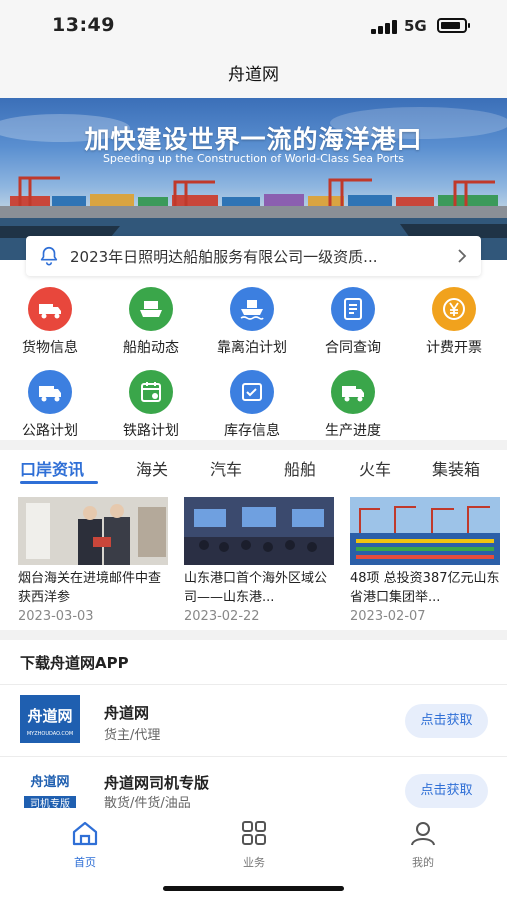 This screenshot has width=507, height=900. What do you see at coordinates (50, 392) in the screenshot?
I see `road-truck-icon` at bounding box center [50, 392].